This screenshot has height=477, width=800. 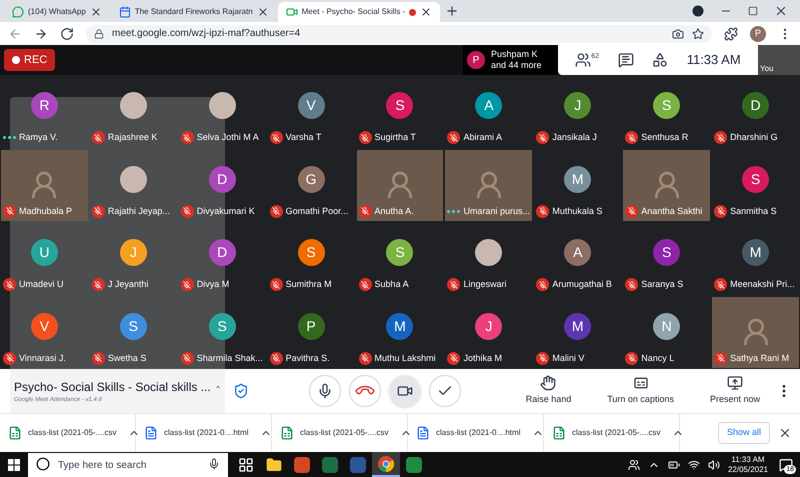 What do you see at coordinates (41, 33) in the screenshot?
I see `forward-icon` at bounding box center [41, 33].